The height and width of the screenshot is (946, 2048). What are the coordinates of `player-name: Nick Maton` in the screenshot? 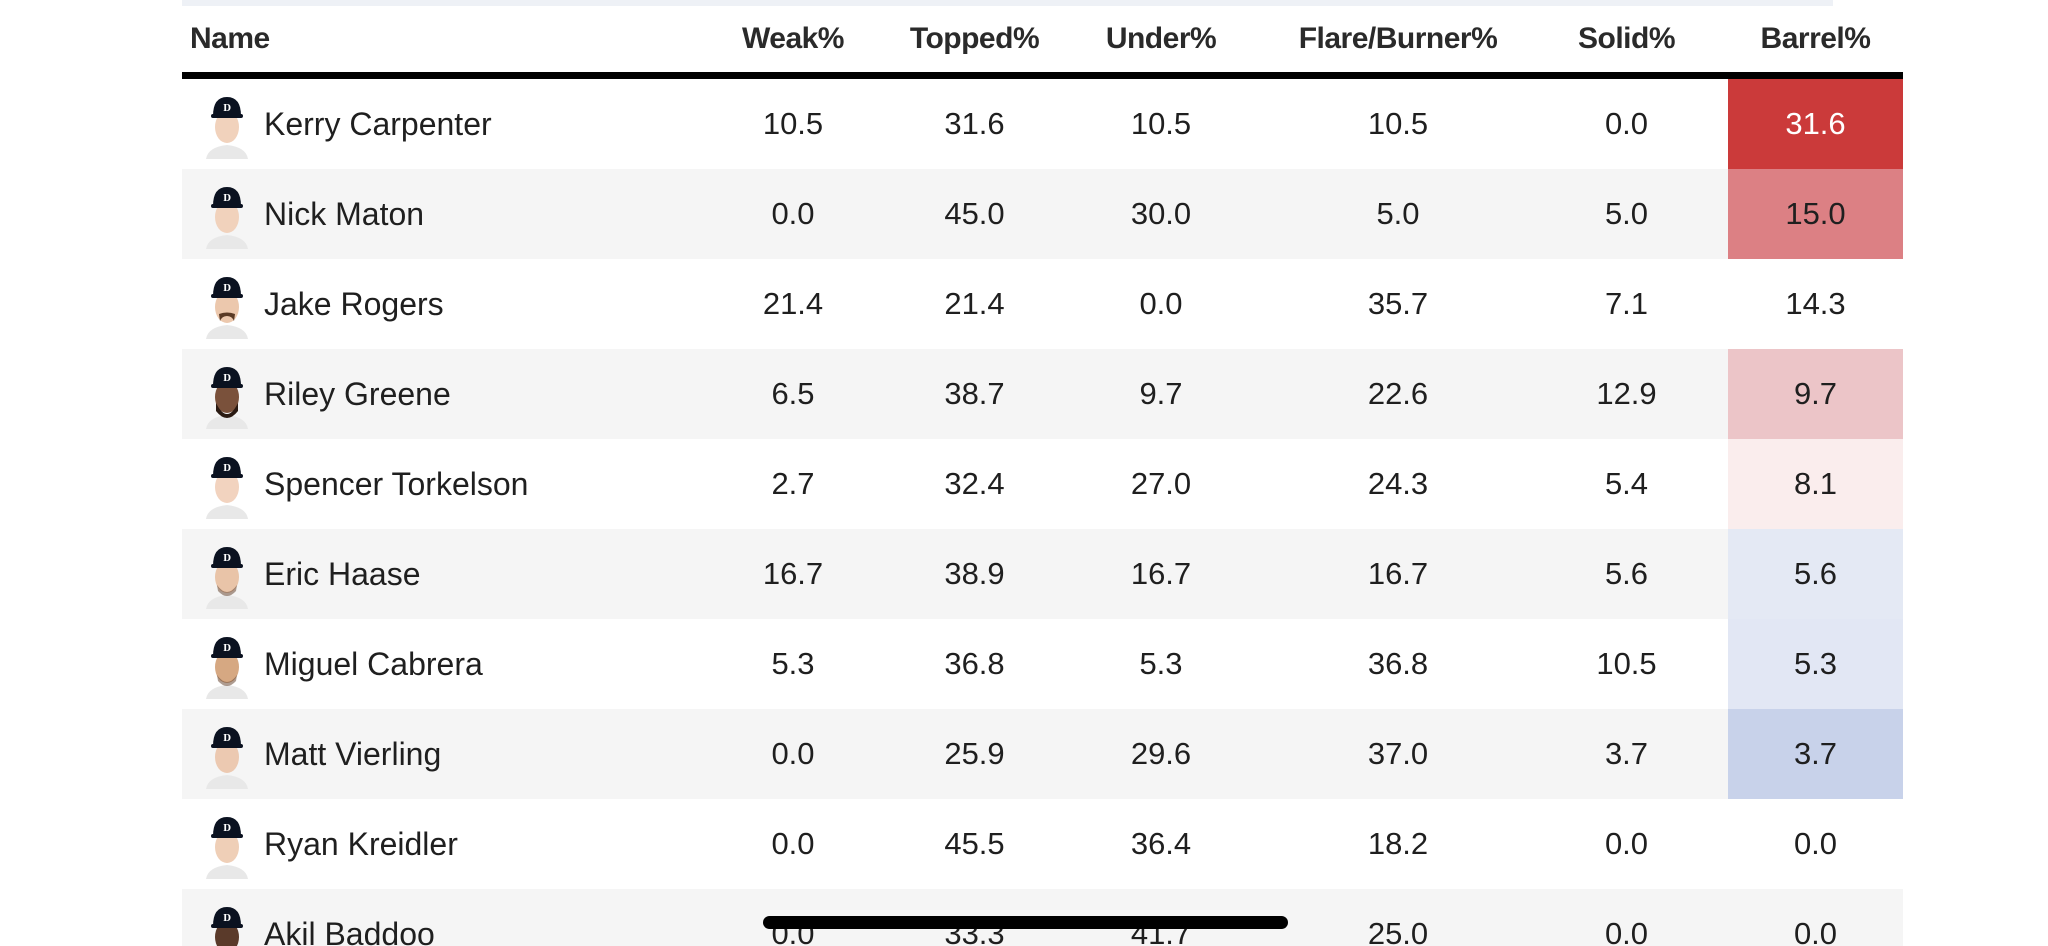 It's located at (344, 213).